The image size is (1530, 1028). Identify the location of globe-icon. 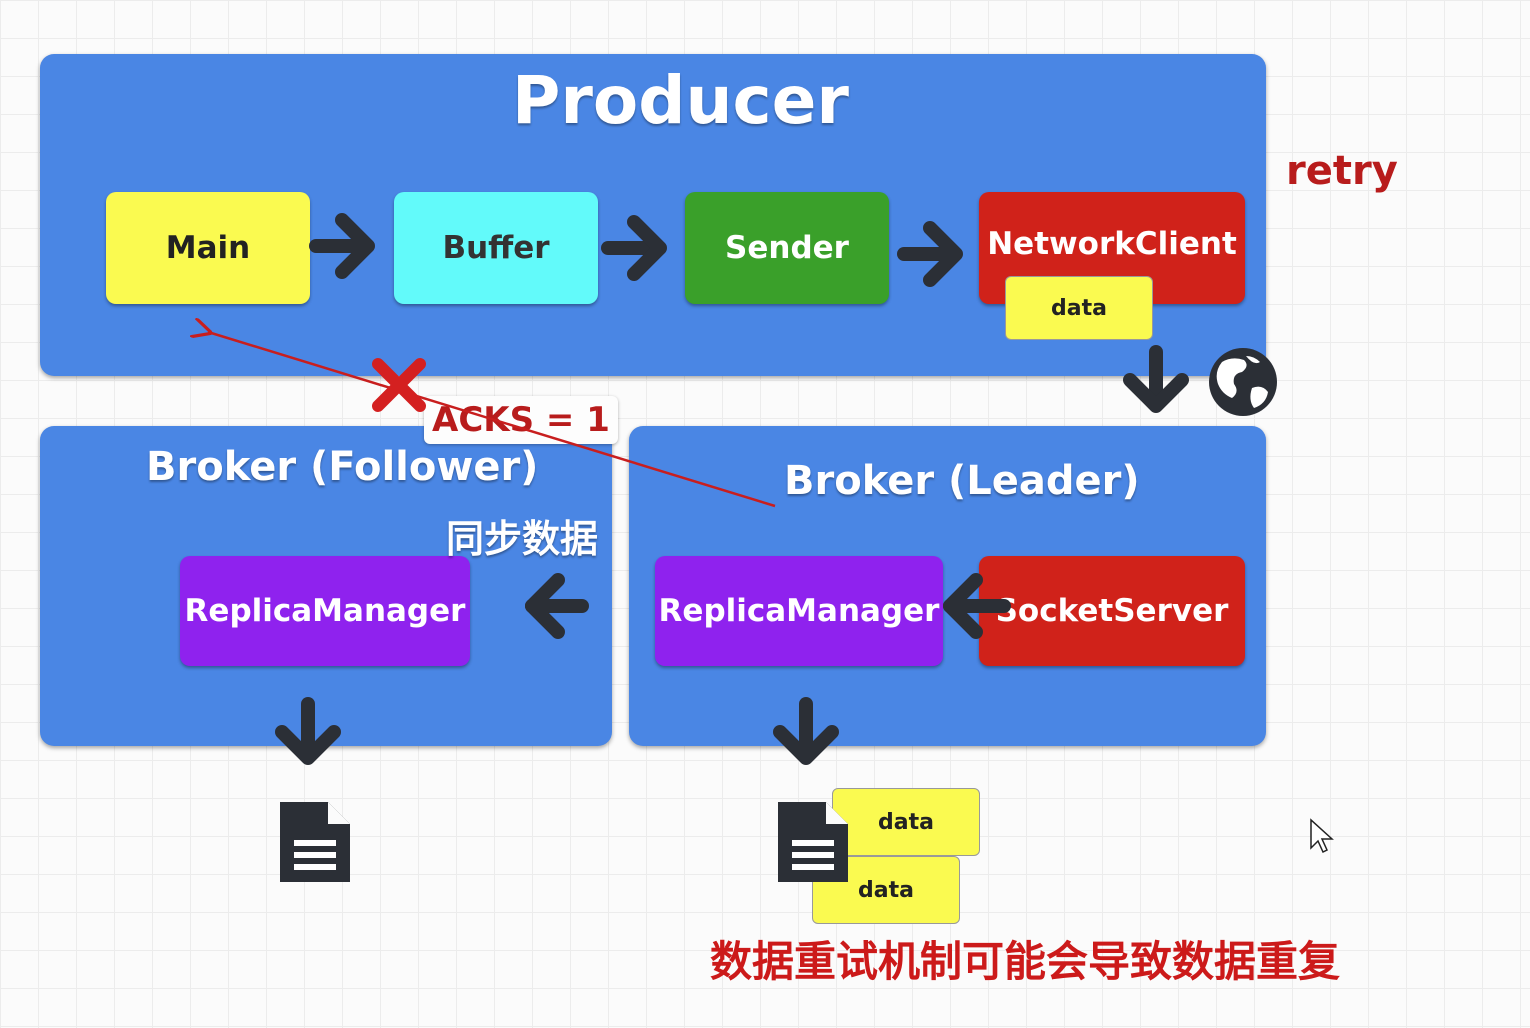
(1243, 382).